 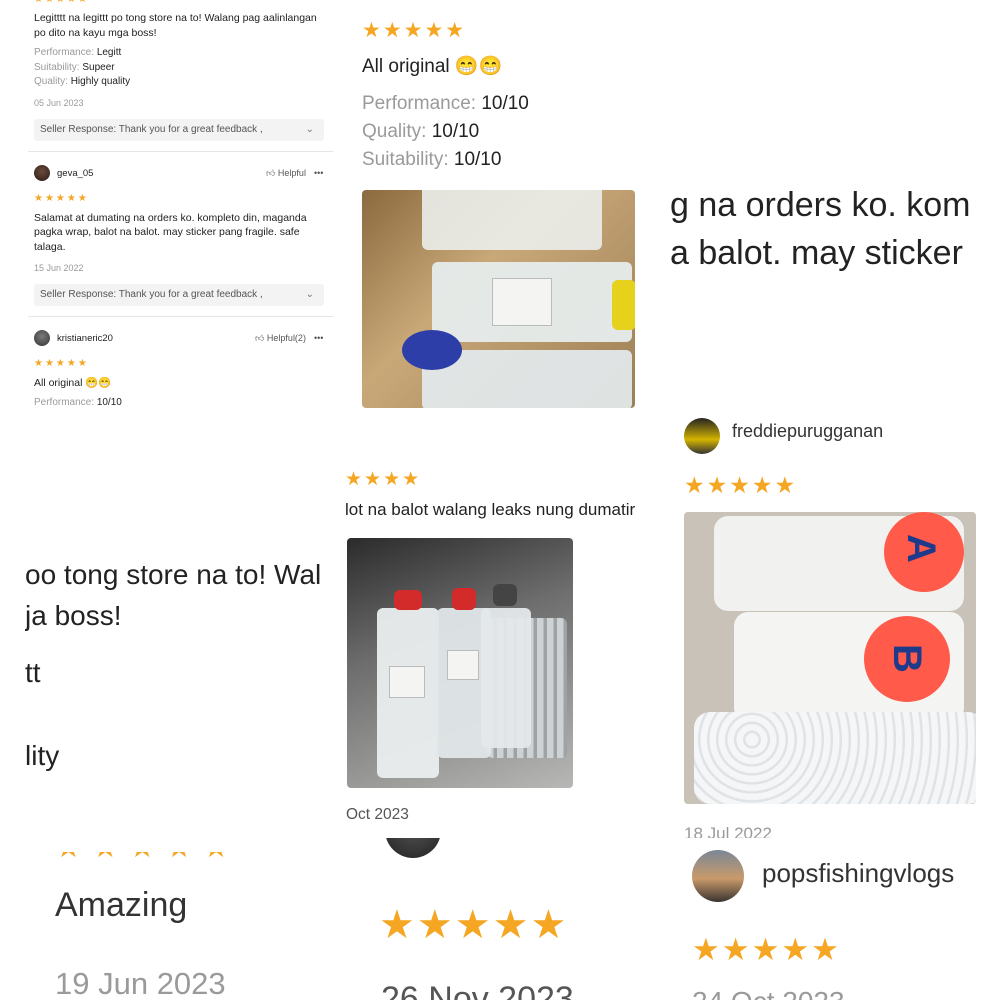 What do you see at coordinates (286, 338) in the screenshot?
I see `helpful-label: Helpful(2)` at bounding box center [286, 338].